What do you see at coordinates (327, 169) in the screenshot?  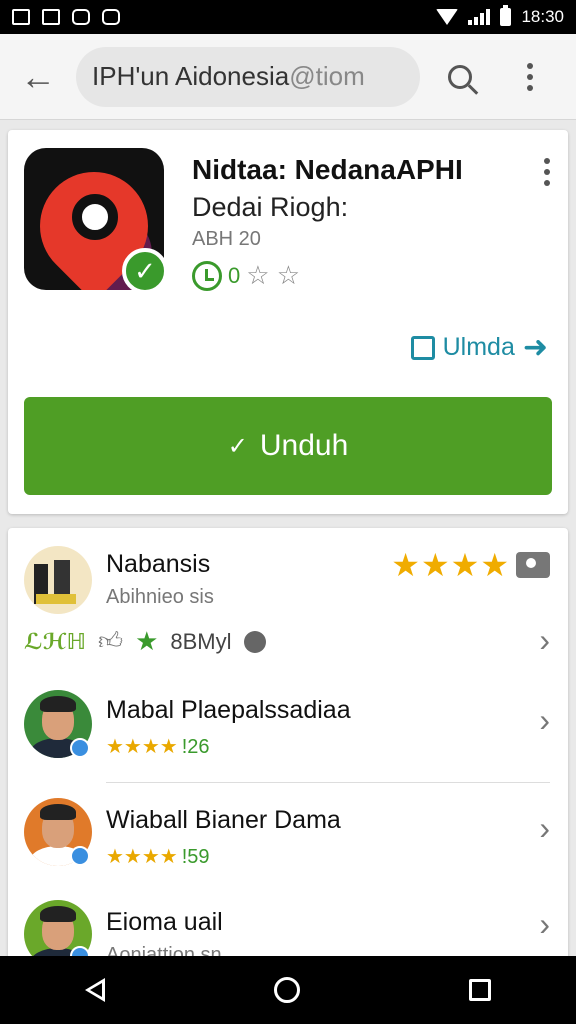 I see `app-title: Nidtaa: NedanaAPHI` at bounding box center [327, 169].